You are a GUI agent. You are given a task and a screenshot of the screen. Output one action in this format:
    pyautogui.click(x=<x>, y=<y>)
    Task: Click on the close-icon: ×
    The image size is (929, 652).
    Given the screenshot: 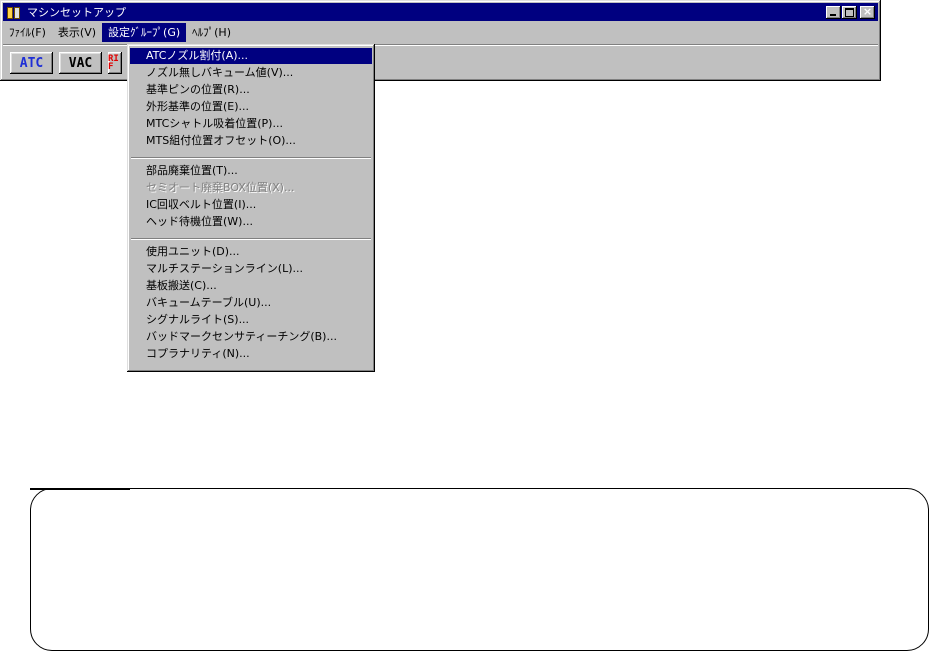 What is the action you would take?
    pyautogui.click(x=867, y=11)
    